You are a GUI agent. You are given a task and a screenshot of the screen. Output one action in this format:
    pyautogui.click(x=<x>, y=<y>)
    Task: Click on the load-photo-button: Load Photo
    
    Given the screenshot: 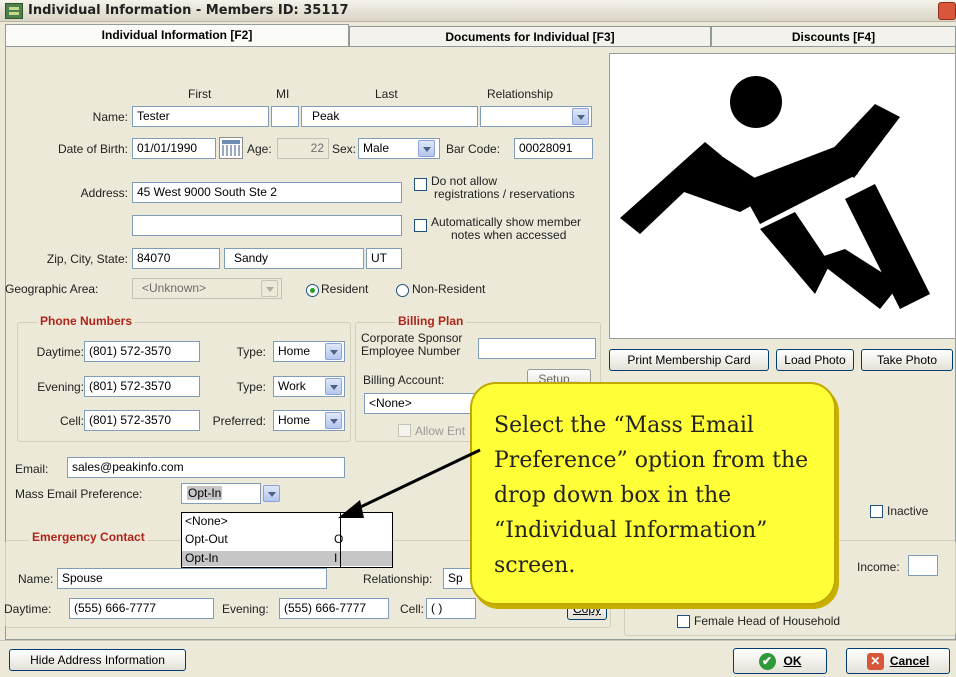 What is the action you would take?
    pyautogui.click(x=815, y=360)
    